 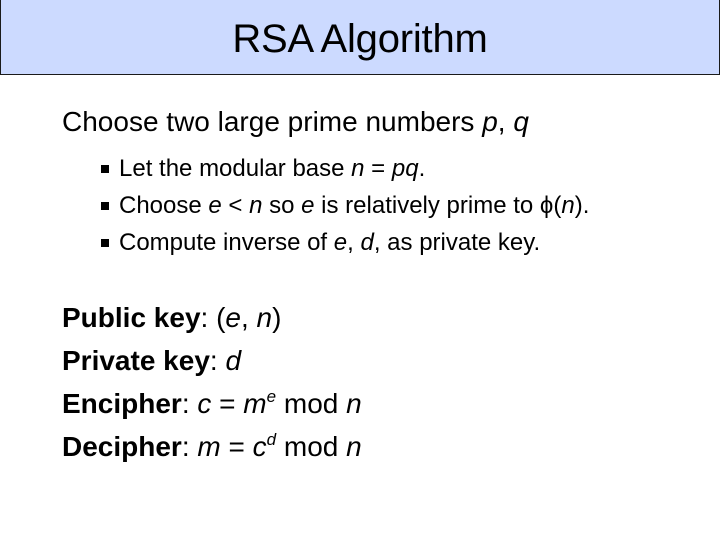 I want to click on public-key-label: Public key, so click(x=131, y=317).